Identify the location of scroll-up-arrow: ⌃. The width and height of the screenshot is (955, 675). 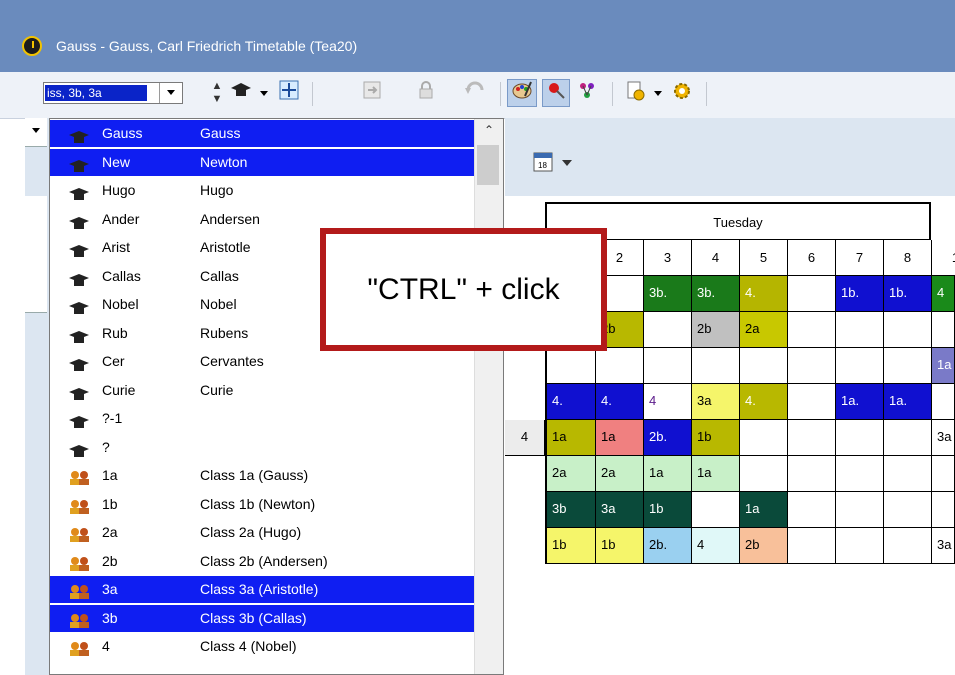
(489, 130).